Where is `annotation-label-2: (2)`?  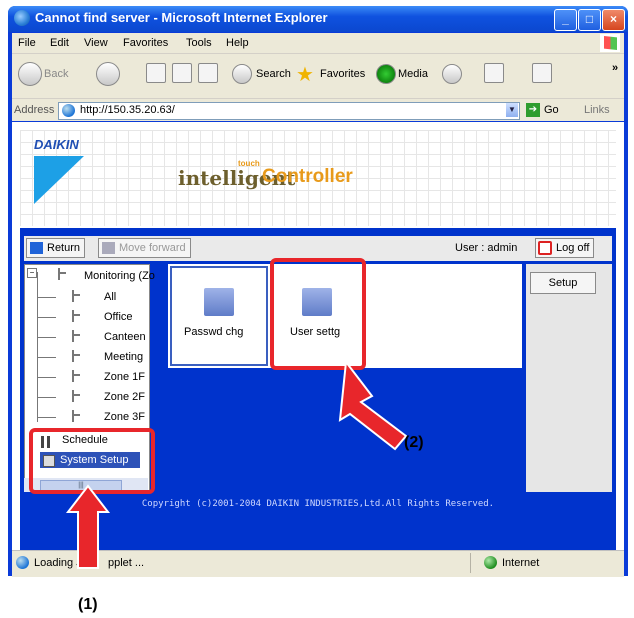 annotation-label-2: (2) is located at coordinates (414, 442).